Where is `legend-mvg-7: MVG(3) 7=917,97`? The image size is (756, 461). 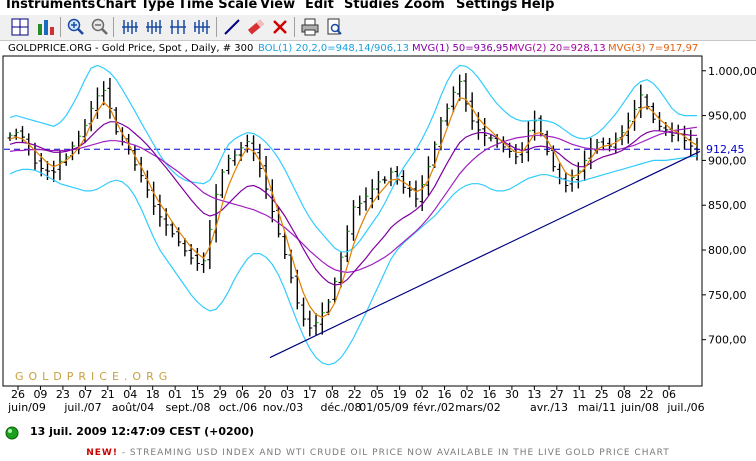 legend-mvg-7: MVG(3) 7=917,97 is located at coordinates (653, 48).